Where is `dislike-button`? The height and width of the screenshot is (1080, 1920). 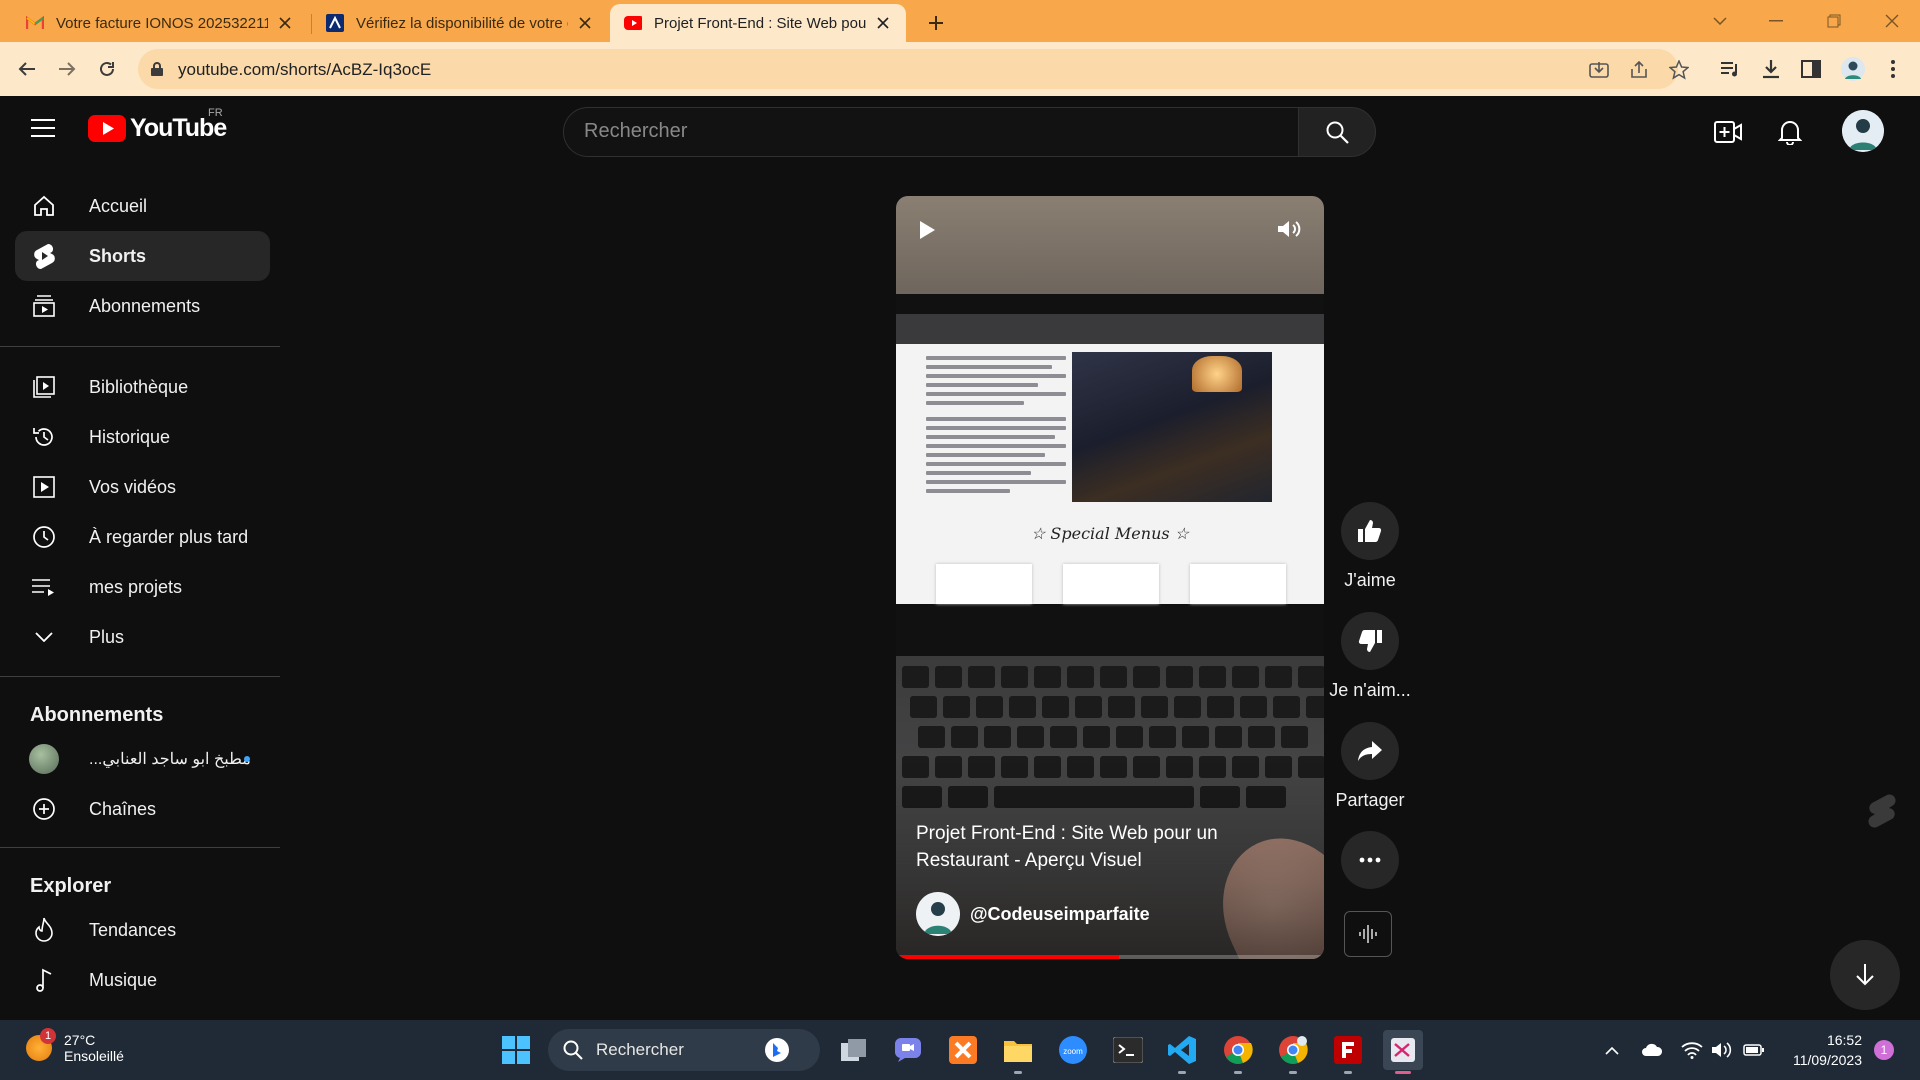 dislike-button is located at coordinates (1370, 641).